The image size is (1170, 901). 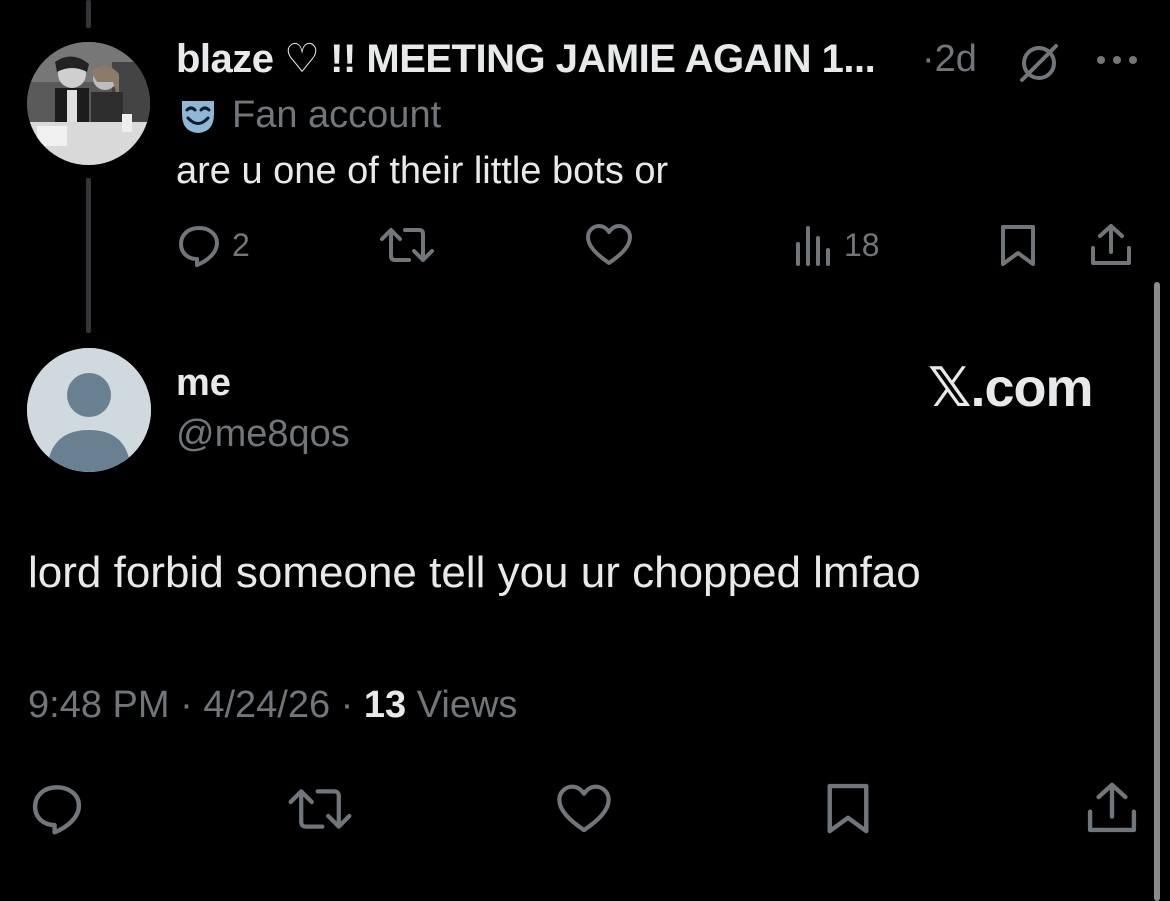 What do you see at coordinates (263, 434) in the screenshot?
I see `author-handle: @me8qos` at bounding box center [263, 434].